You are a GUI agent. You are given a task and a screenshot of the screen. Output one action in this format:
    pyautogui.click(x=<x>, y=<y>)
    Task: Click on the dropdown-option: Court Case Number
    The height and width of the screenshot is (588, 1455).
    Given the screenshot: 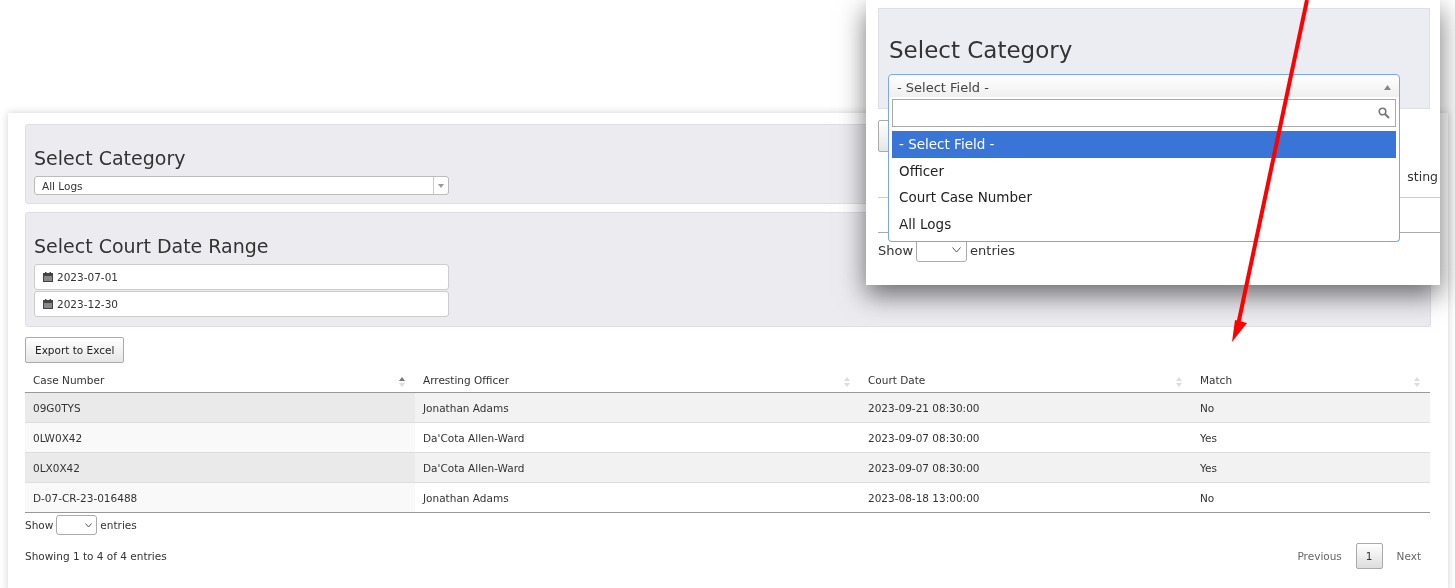 What is the action you would take?
    pyautogui.click(x=1144, y=197)
    